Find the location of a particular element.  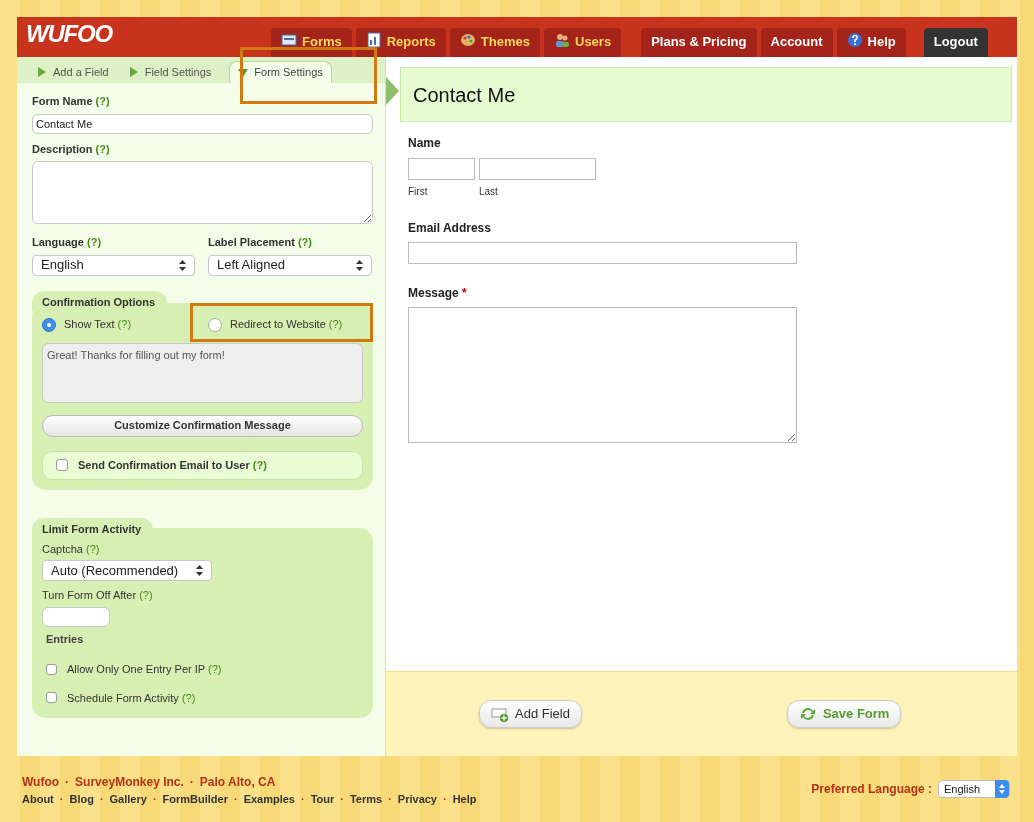

select-dropdown: English is located at coordinates (113, 265).